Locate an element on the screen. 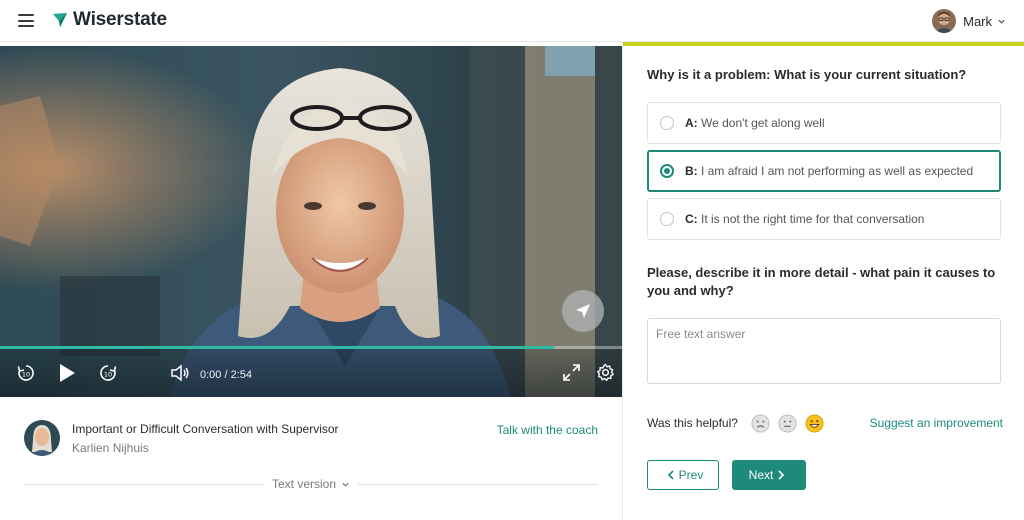  player-controls: 10 10 0:00 / 2:54 is located at coordinates (311, 373).